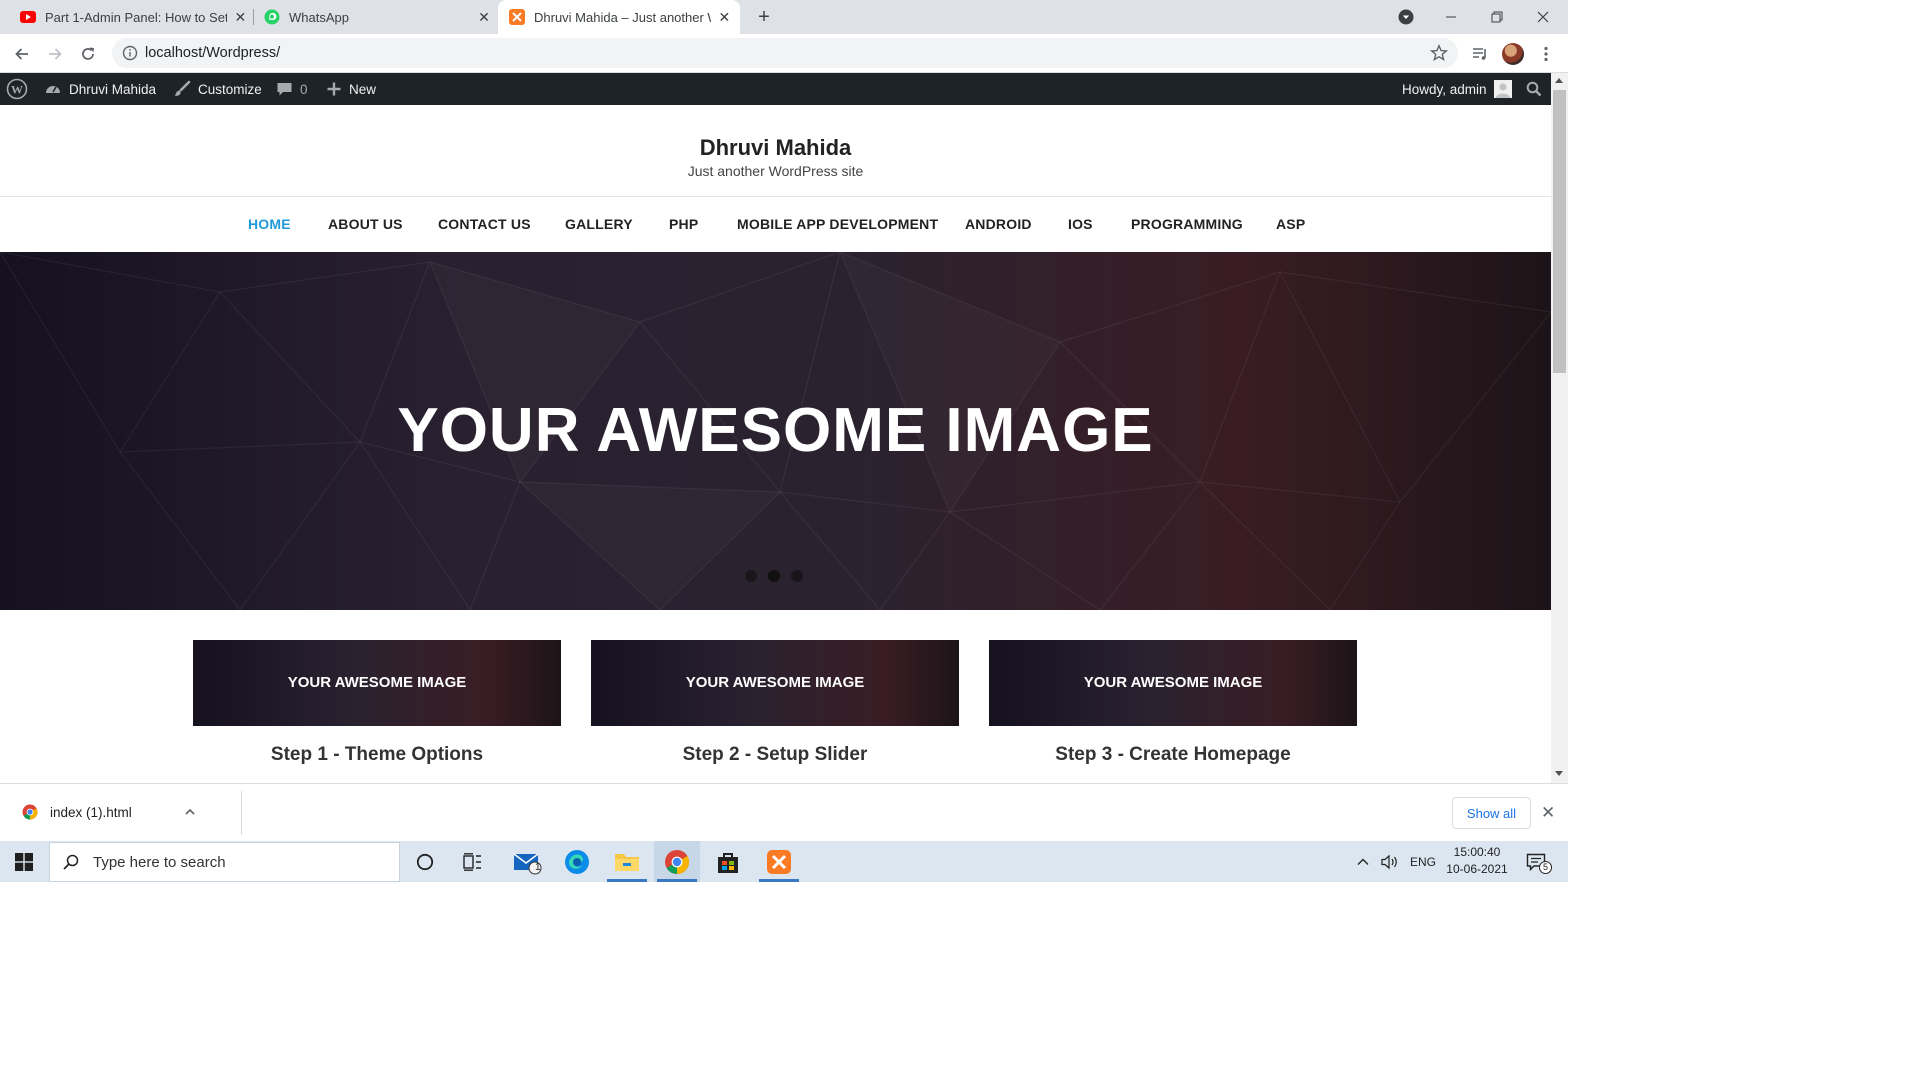  I want to click on minimize-icon, so click(1451, 17).